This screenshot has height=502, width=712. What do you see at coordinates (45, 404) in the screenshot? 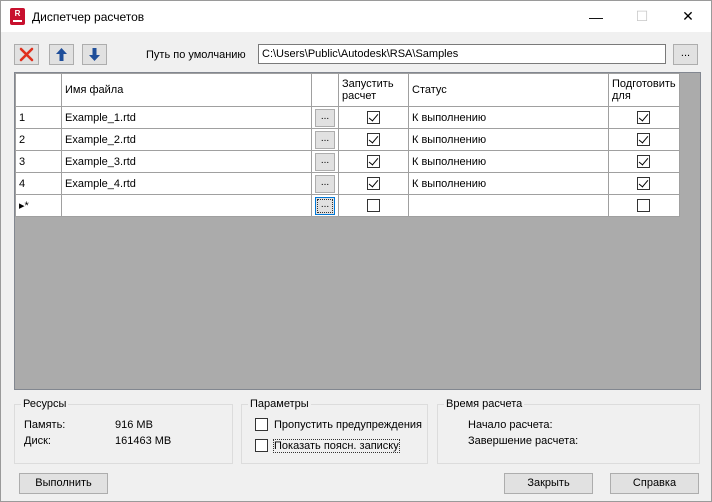
I see `resources-title: Ресурсы` at bounding box center [45, 404].